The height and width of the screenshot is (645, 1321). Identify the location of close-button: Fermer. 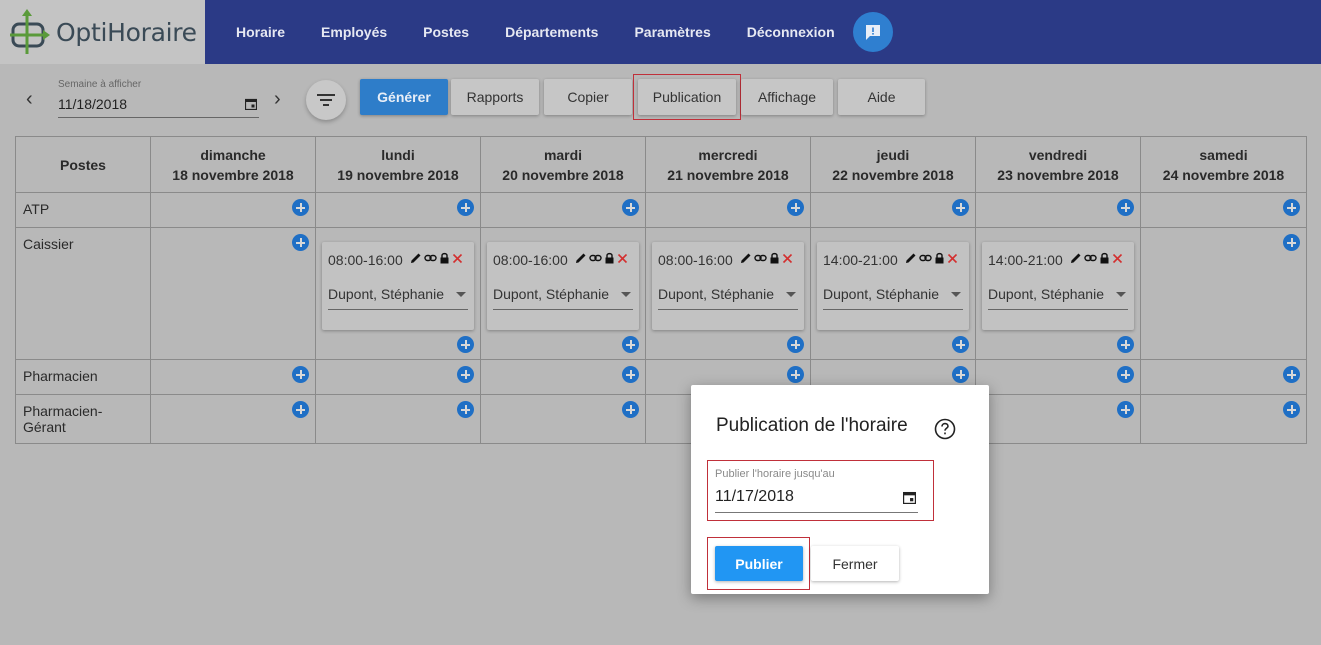
(855, 563).